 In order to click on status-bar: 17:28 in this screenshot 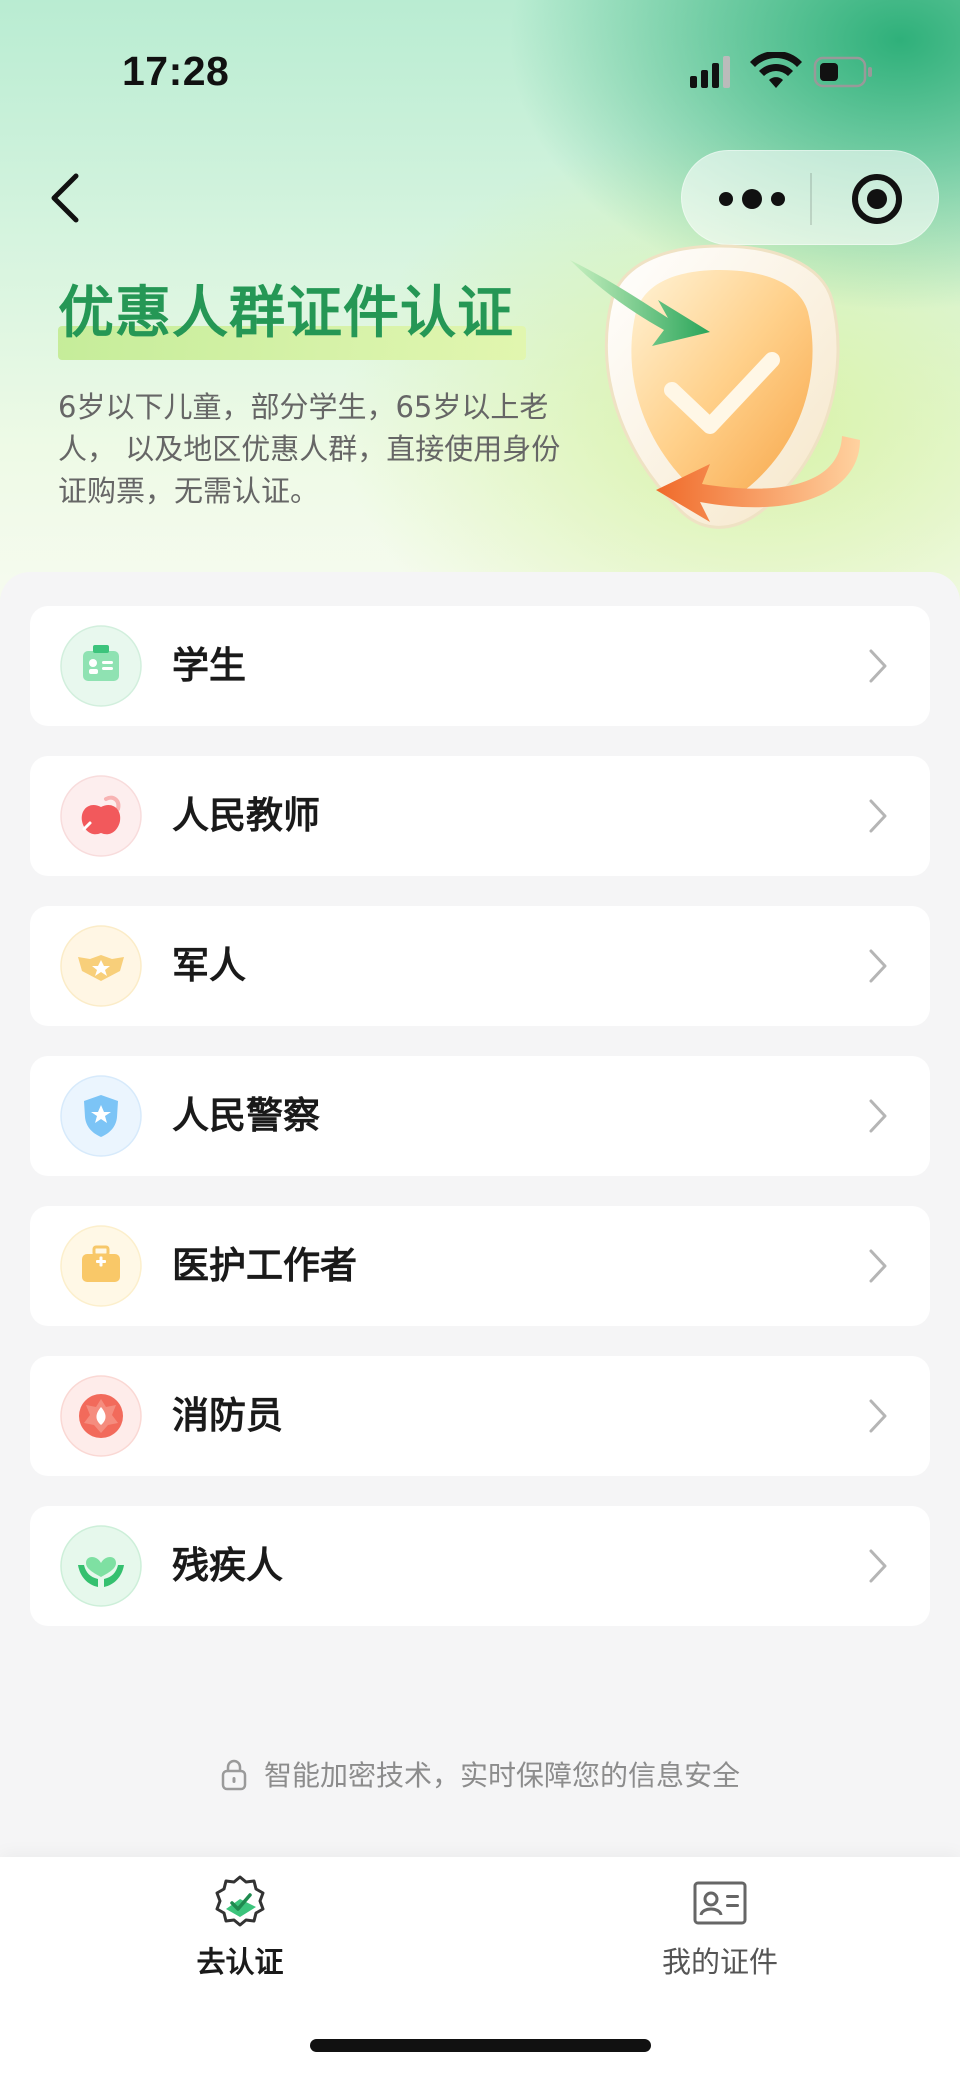, I will do `click(480, 70)`.